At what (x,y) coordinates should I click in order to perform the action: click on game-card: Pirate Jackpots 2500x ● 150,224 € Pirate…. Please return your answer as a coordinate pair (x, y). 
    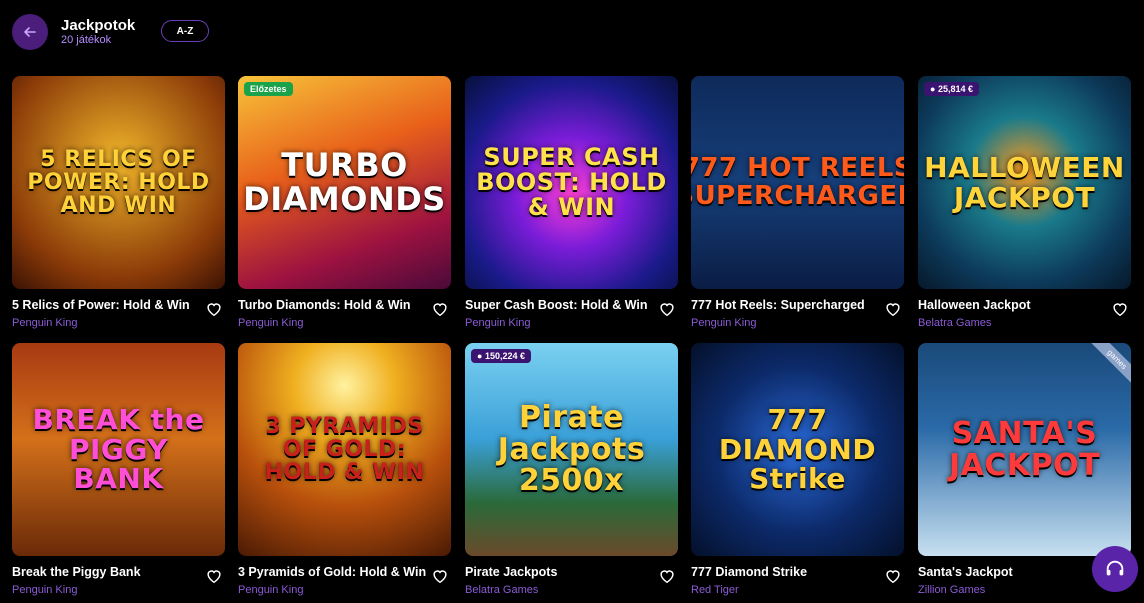
    Looking at the image, I should click on (571, 473).